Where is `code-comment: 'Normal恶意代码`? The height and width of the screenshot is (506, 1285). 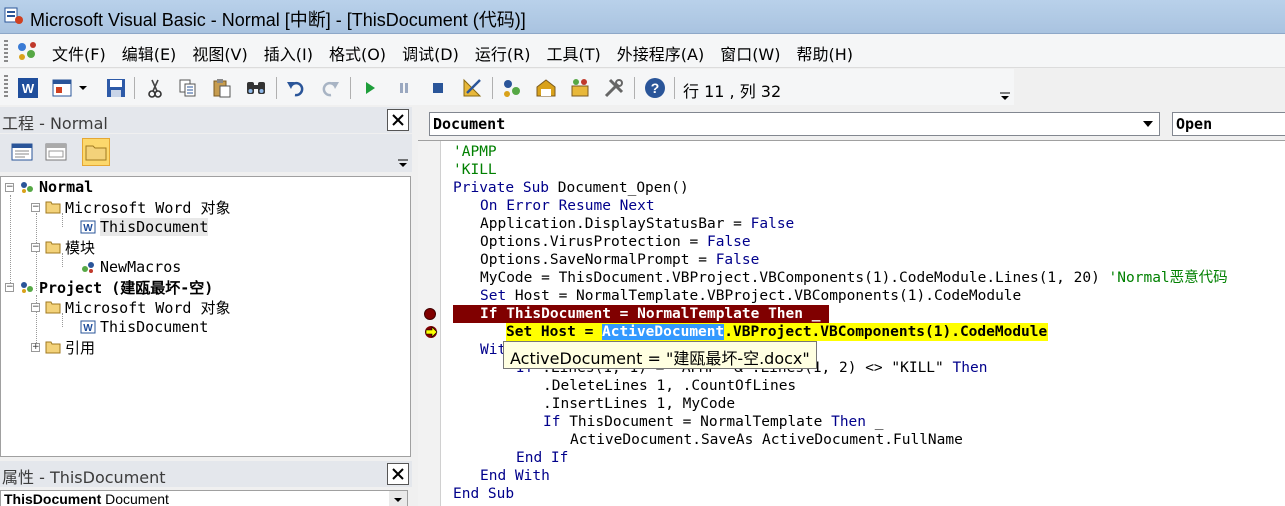
code-comment: 'Normal恶意代码 is located at coordinates (1168, 278).